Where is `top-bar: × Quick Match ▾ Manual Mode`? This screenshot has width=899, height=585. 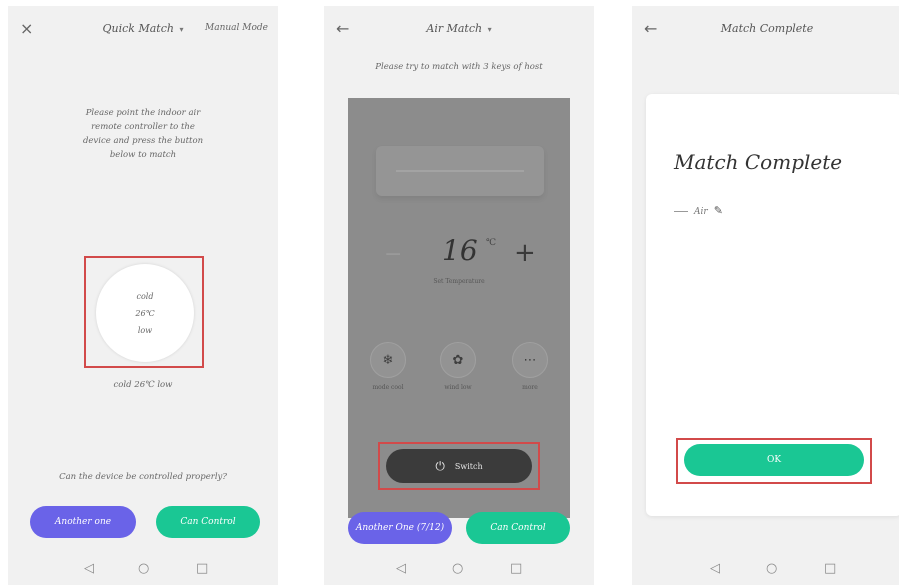
top-bar: × Quick Match ▾ Manual Mode is located at coordinates (143, 29).